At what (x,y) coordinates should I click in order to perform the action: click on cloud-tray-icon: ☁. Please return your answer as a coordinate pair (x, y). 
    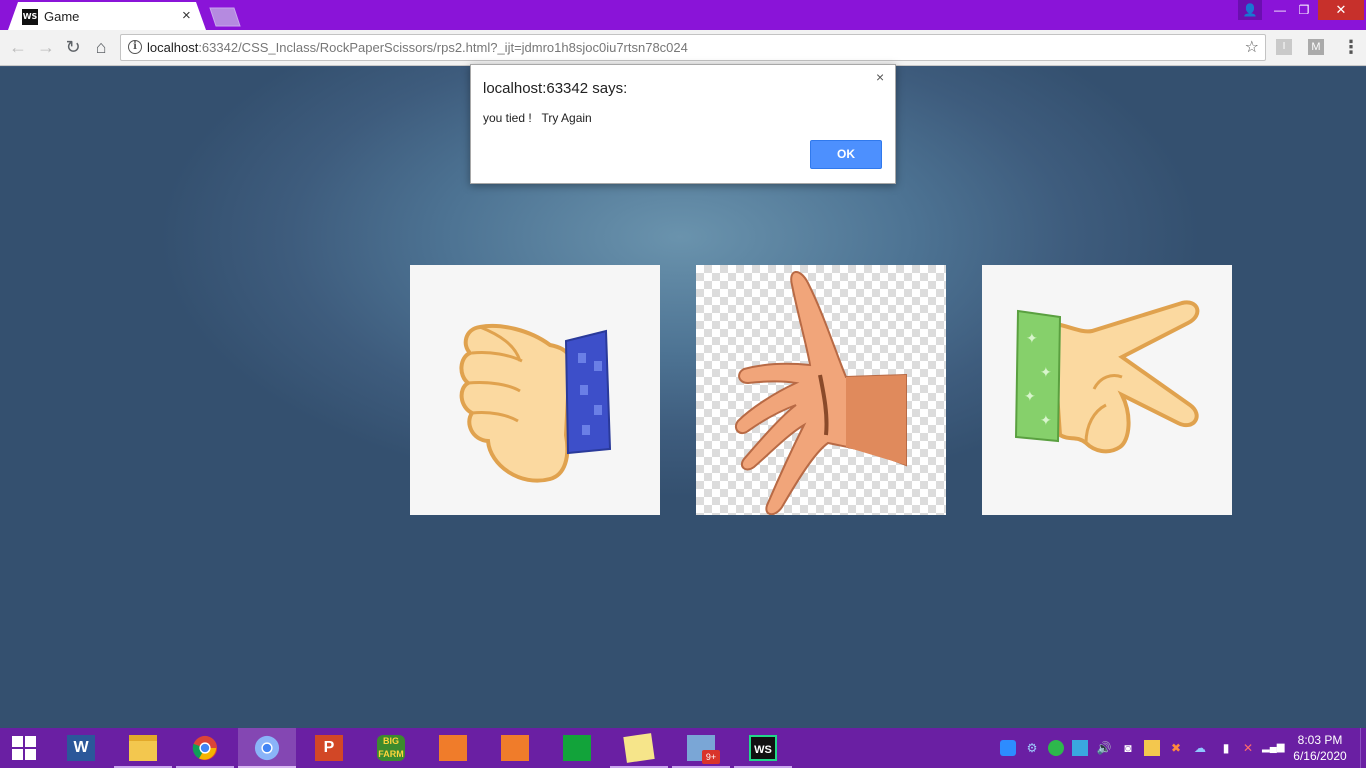
    Looking at the image, I should click on (1200, 748).